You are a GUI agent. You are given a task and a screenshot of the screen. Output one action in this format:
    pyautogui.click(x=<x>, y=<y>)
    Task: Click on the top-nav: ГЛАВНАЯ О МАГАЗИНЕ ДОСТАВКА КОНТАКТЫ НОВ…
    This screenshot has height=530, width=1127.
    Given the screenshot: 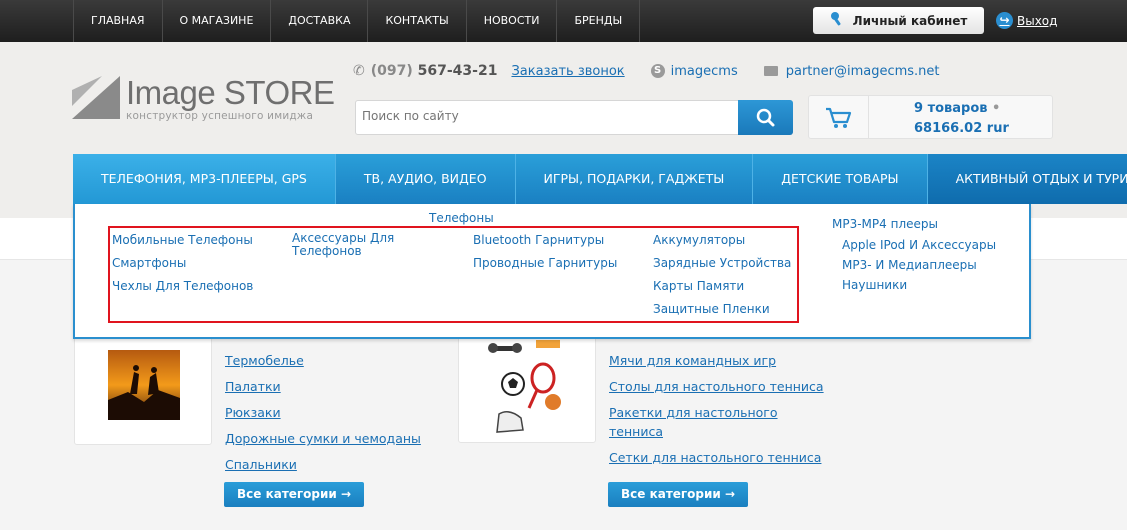 What is the action you would take?
    pyautogui.click(x=357, y=21)
    